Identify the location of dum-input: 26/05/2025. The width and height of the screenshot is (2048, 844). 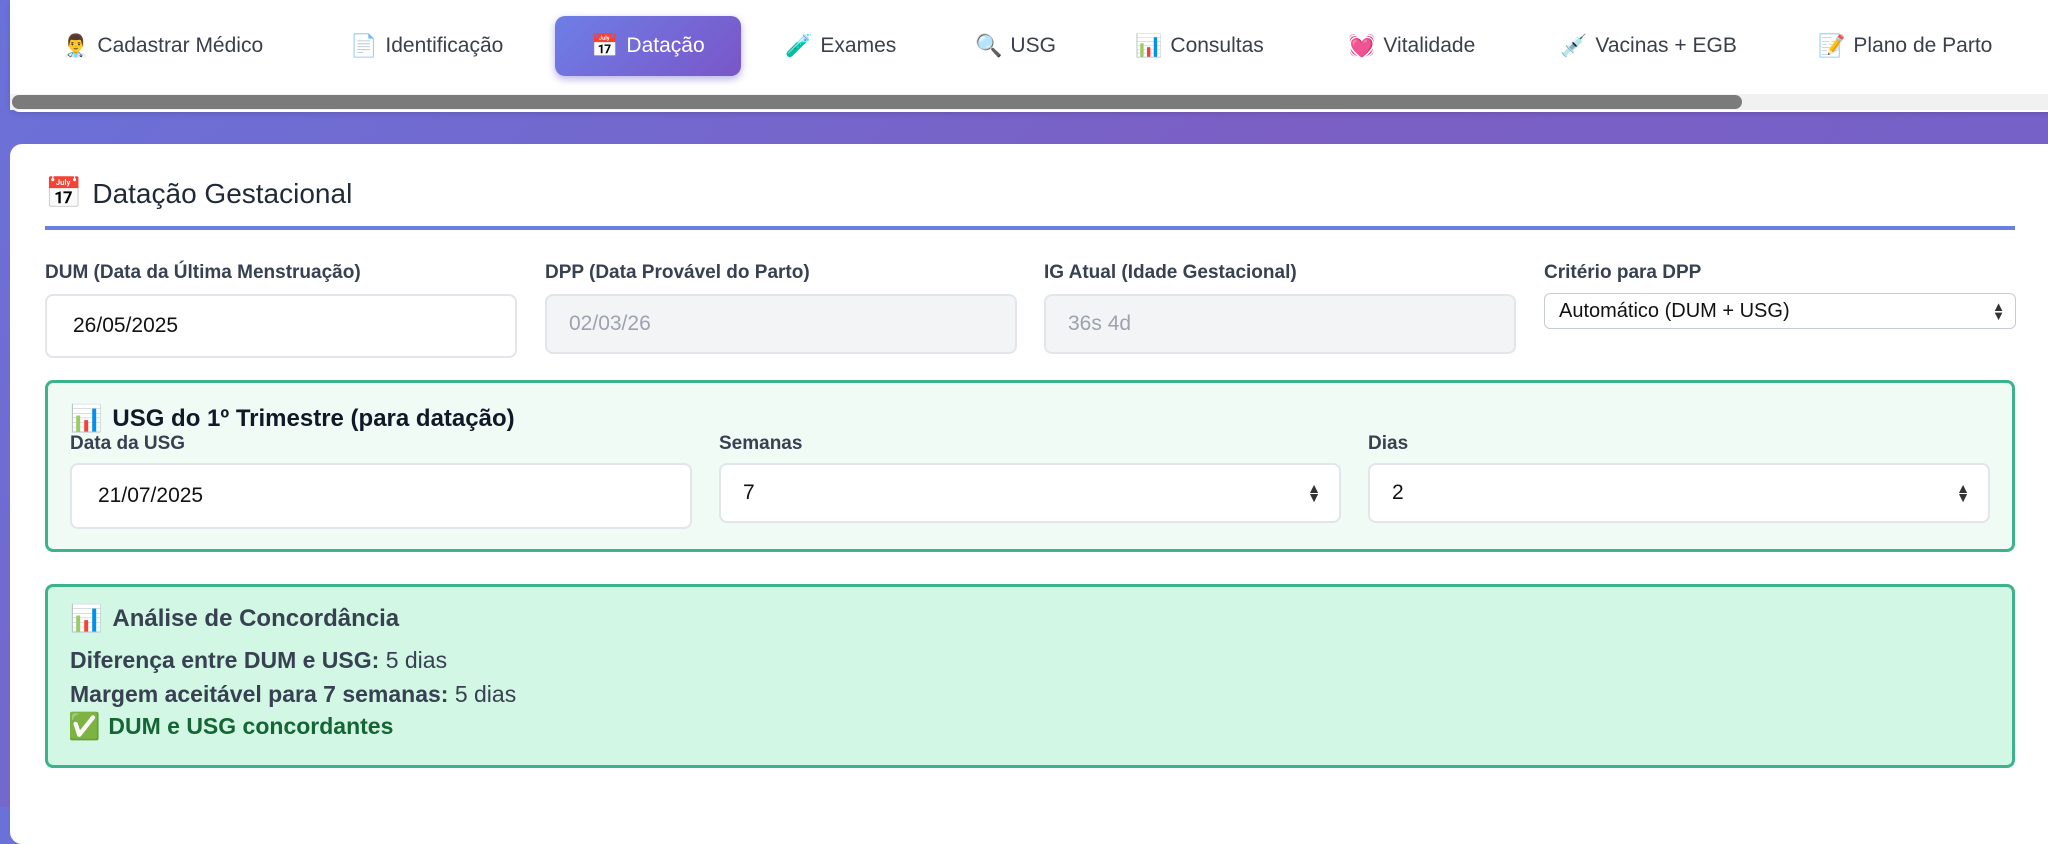
(281, 326).